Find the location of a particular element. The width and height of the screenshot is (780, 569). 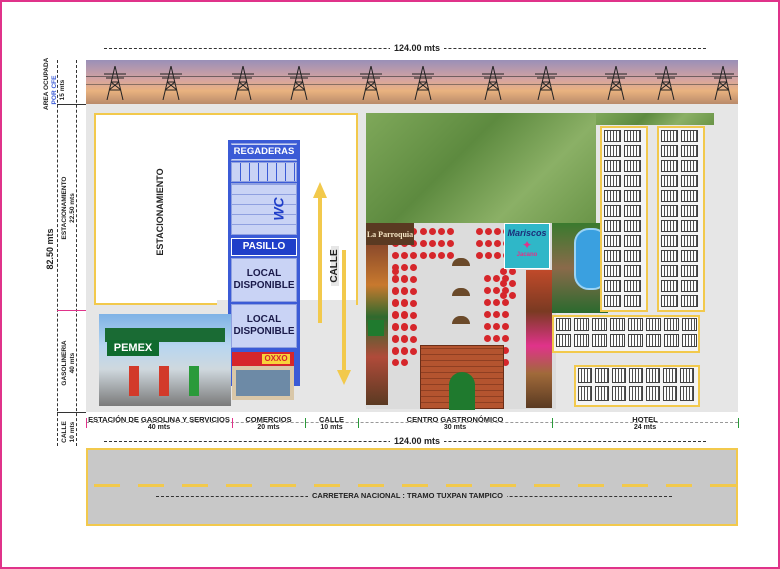

mariscos-sub-label: Jacano is located at coordinates (527, 255).